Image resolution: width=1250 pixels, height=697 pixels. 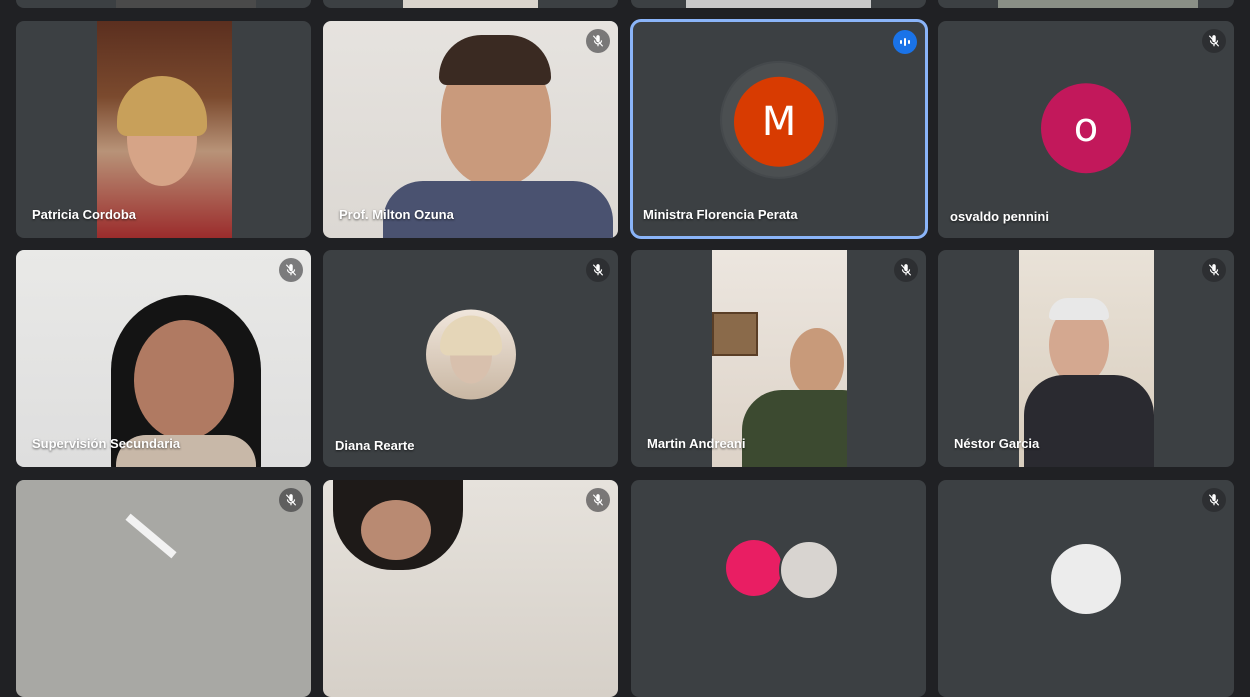 I want to click on participant-name: Patricia Cordoba, so click(x=84, y=214).